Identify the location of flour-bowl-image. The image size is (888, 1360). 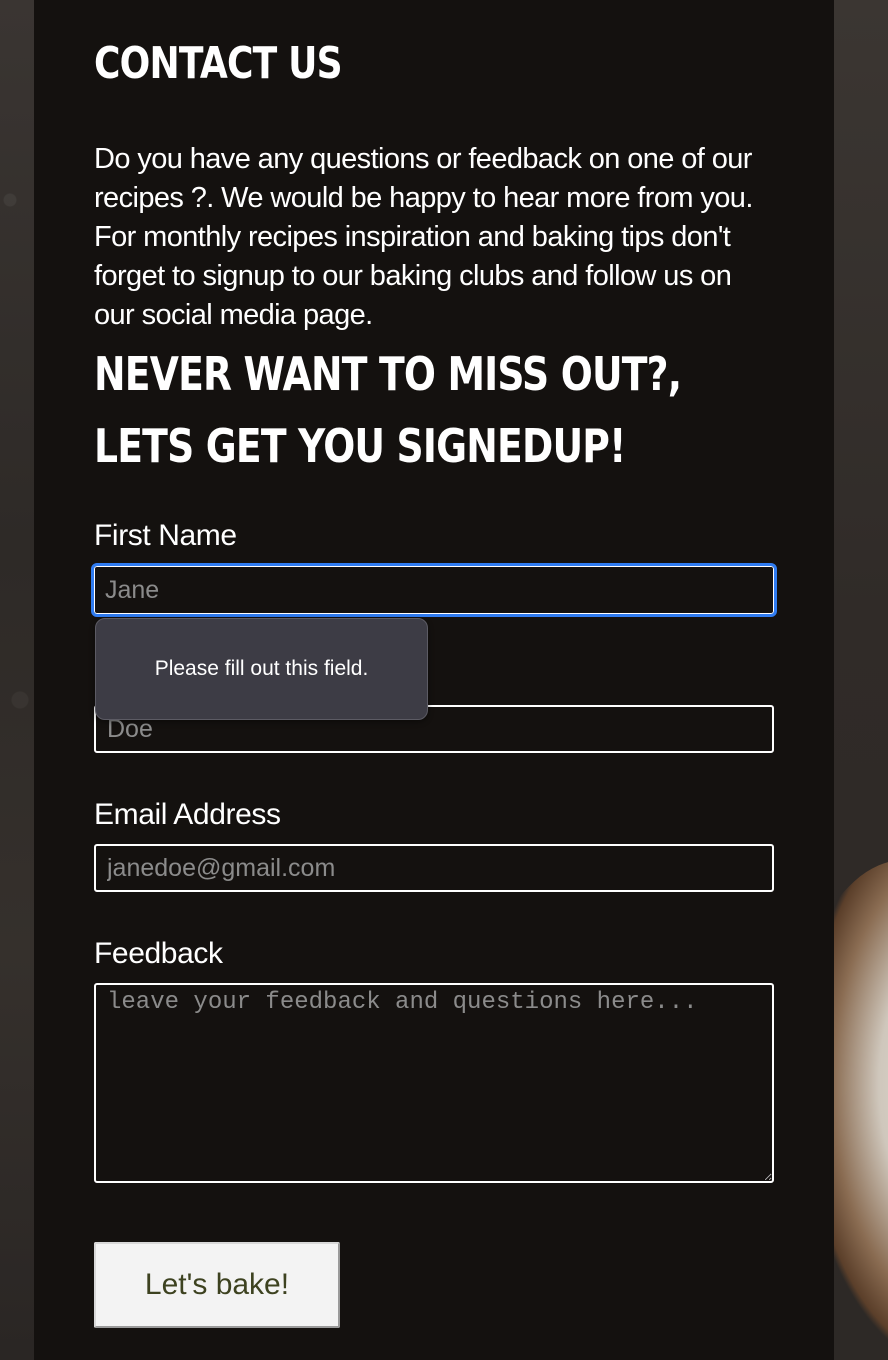
(861, 1110).